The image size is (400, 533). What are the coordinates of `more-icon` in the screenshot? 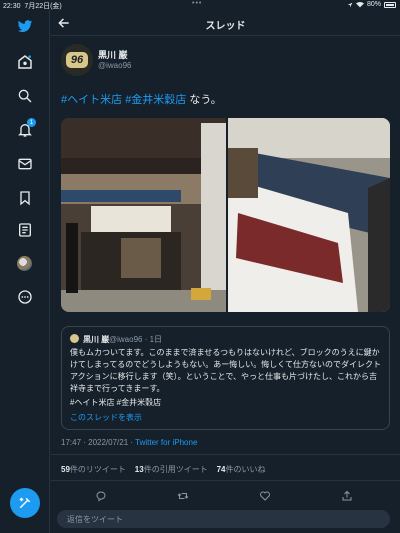 It's located at (25, 297).